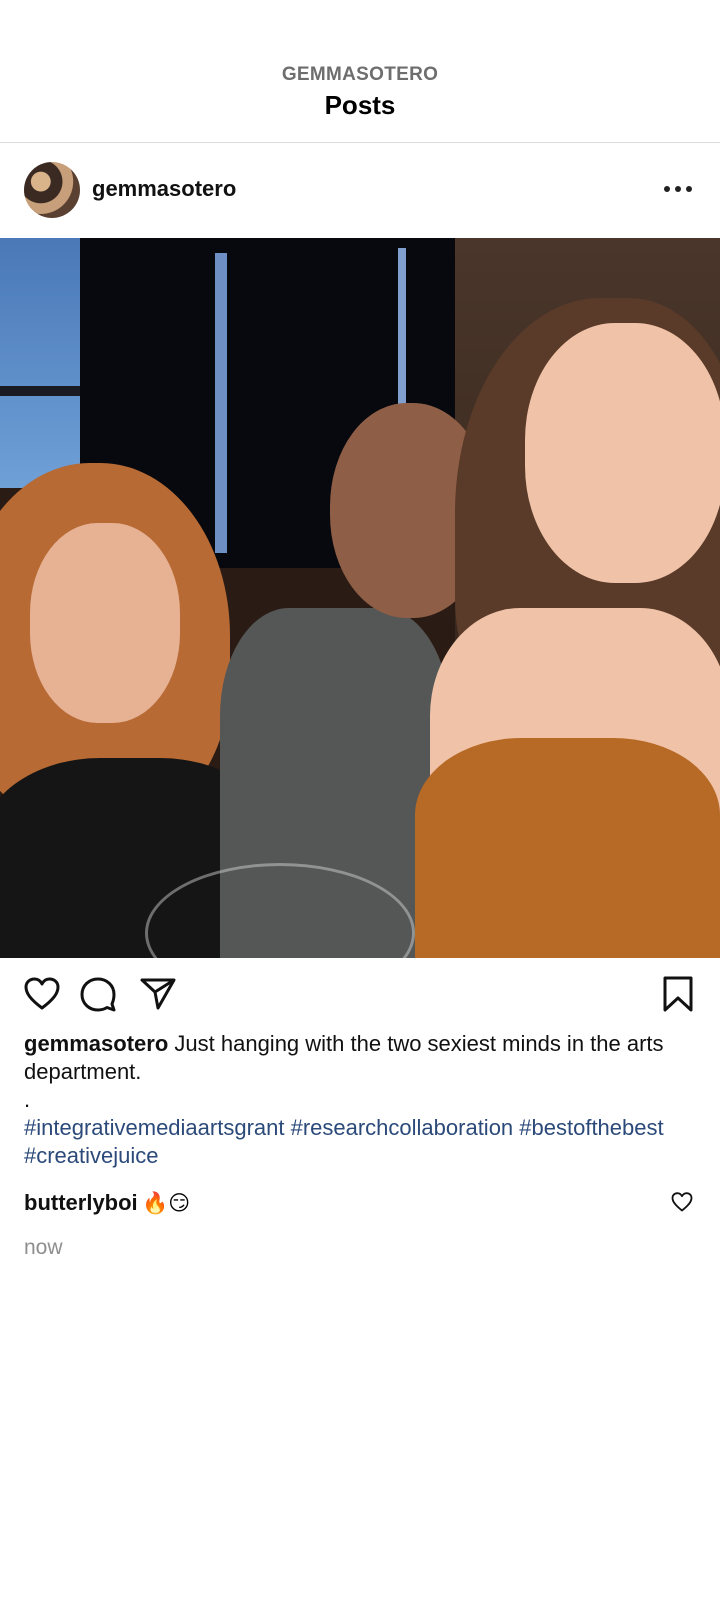 The height and width of the screenshot is (1600, 720). Describe the element at coordinates (360, 190) in the screenshot. I see `post-header: gemmasotero` at that location.